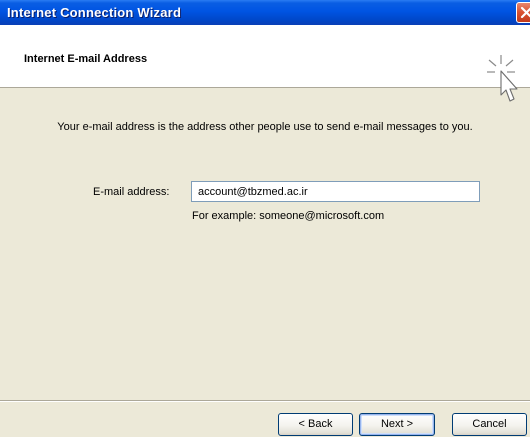  What do you see at coordinates (131, 192) in the screenshot?
I see `email-label: E-mail address:` at bounding box center [131, 192].